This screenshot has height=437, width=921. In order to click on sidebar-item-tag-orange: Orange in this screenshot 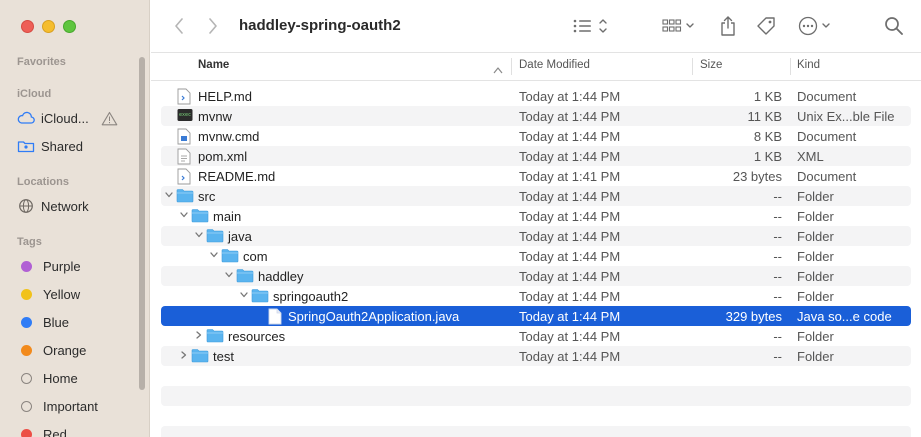, I will do `click(51, 350)`.